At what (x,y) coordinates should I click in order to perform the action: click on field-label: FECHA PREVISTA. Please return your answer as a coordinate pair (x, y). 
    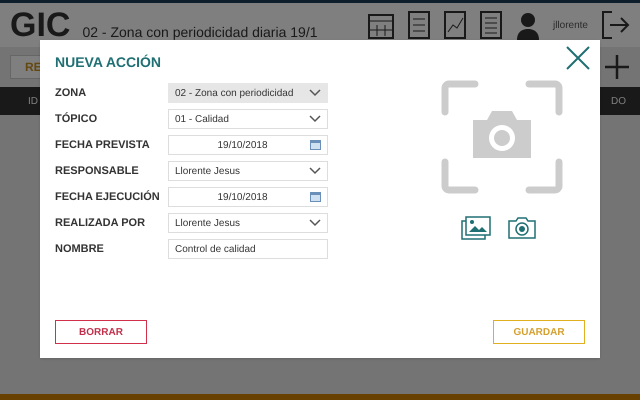
    Looking at the image, I should click on (103, 145).